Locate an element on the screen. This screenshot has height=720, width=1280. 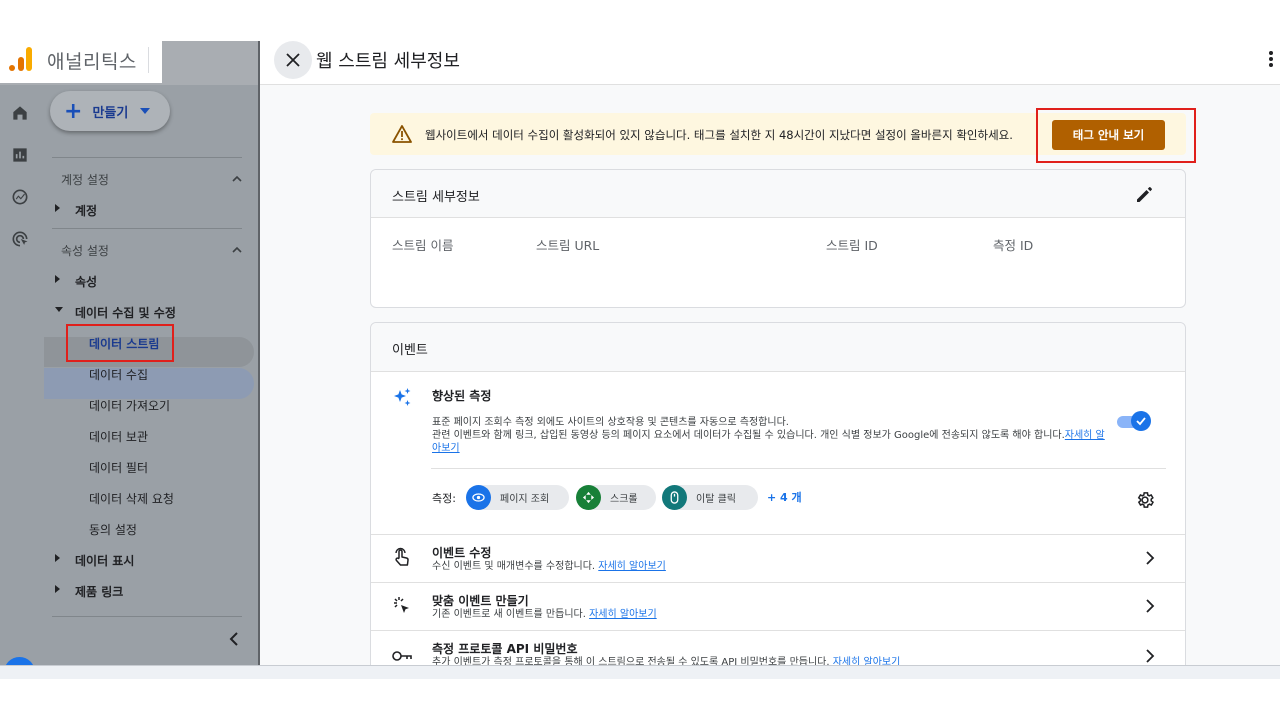
nav-item-consent: 동의 설정 is located at coordinates (113, 529).